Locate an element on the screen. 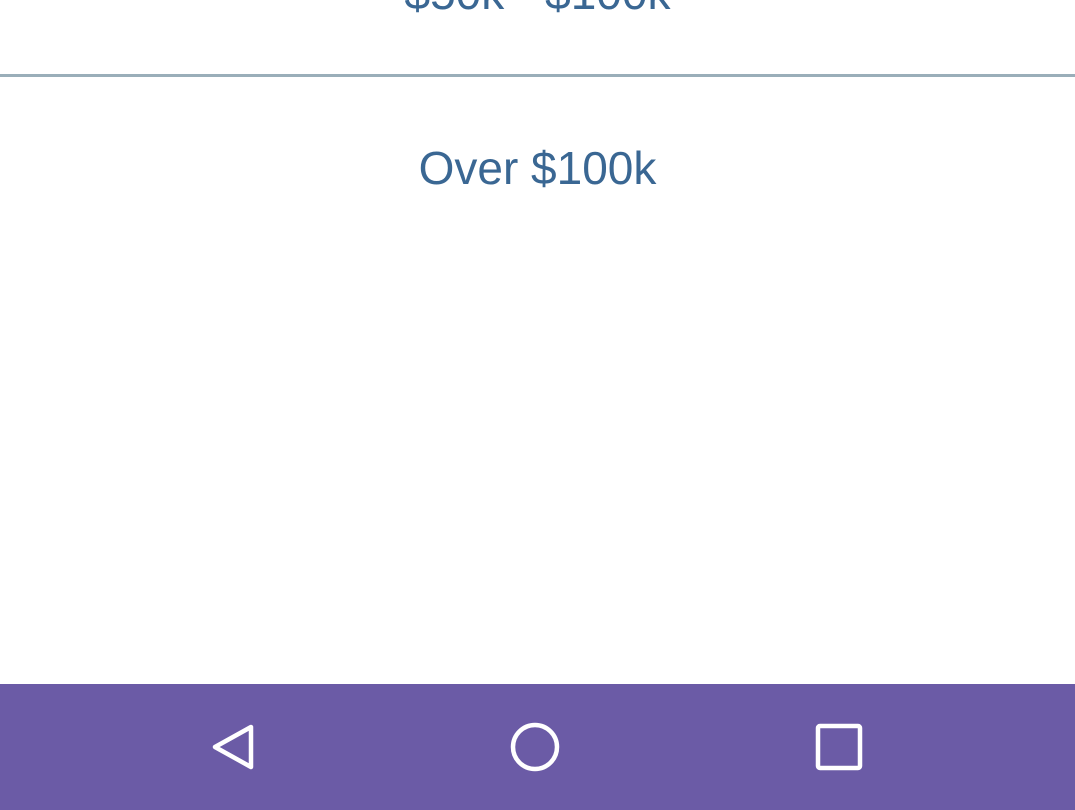 The width and height of the screenshot is (1075, 810). home-circle-icon is located at coordinates (535, 747).